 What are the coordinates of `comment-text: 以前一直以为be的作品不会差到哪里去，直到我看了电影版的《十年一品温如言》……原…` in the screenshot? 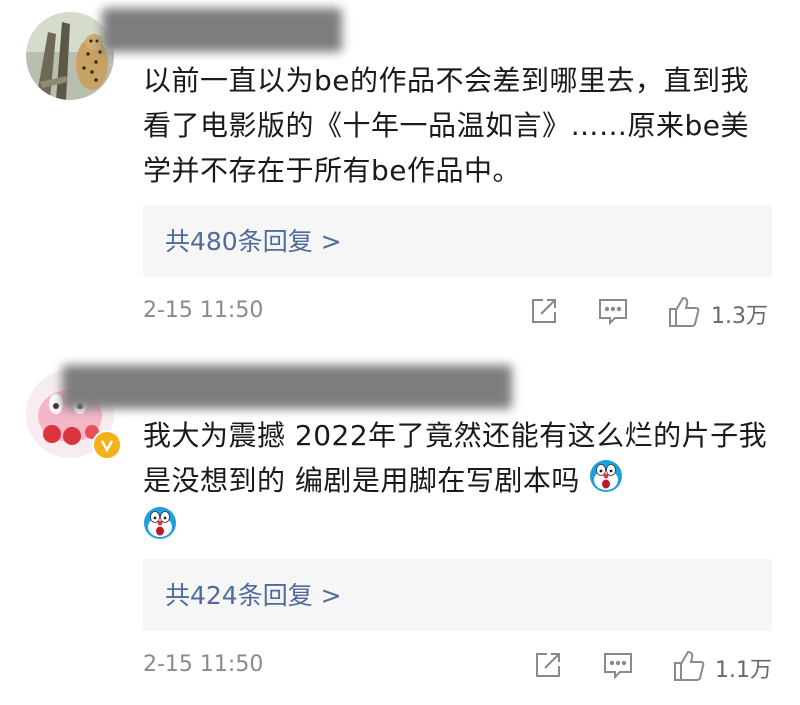 It's located at (446, 125).